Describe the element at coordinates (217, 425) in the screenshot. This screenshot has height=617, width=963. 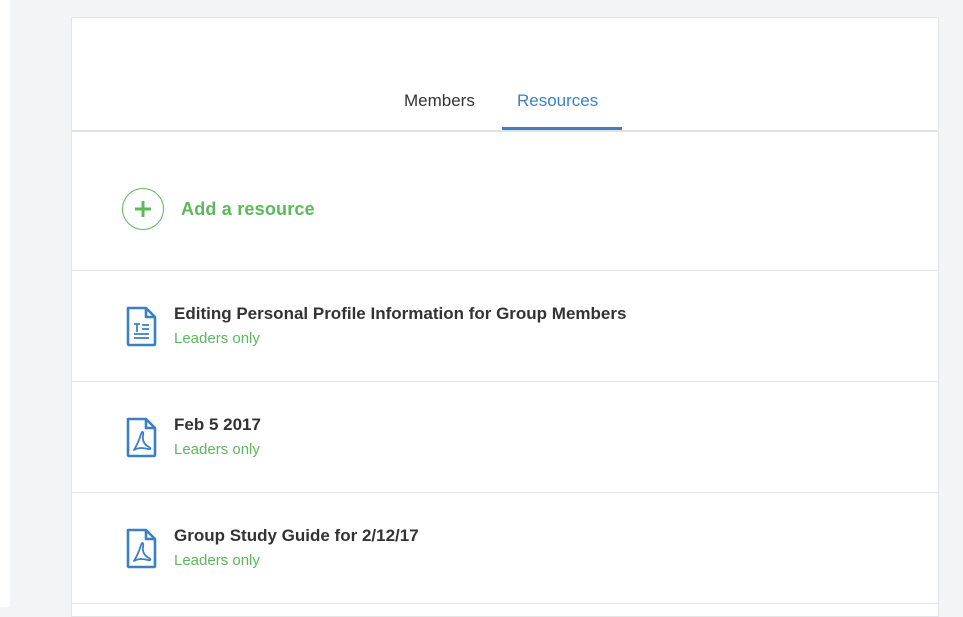
I see `resource-title: Feb 5 2017` at that location.